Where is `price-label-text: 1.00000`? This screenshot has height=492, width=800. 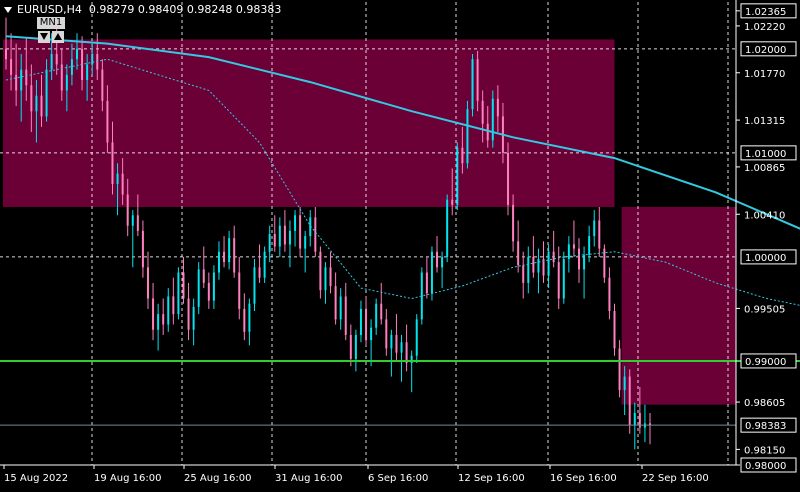
price-label-text: 1.00000 is located at coordinates (765, 258).